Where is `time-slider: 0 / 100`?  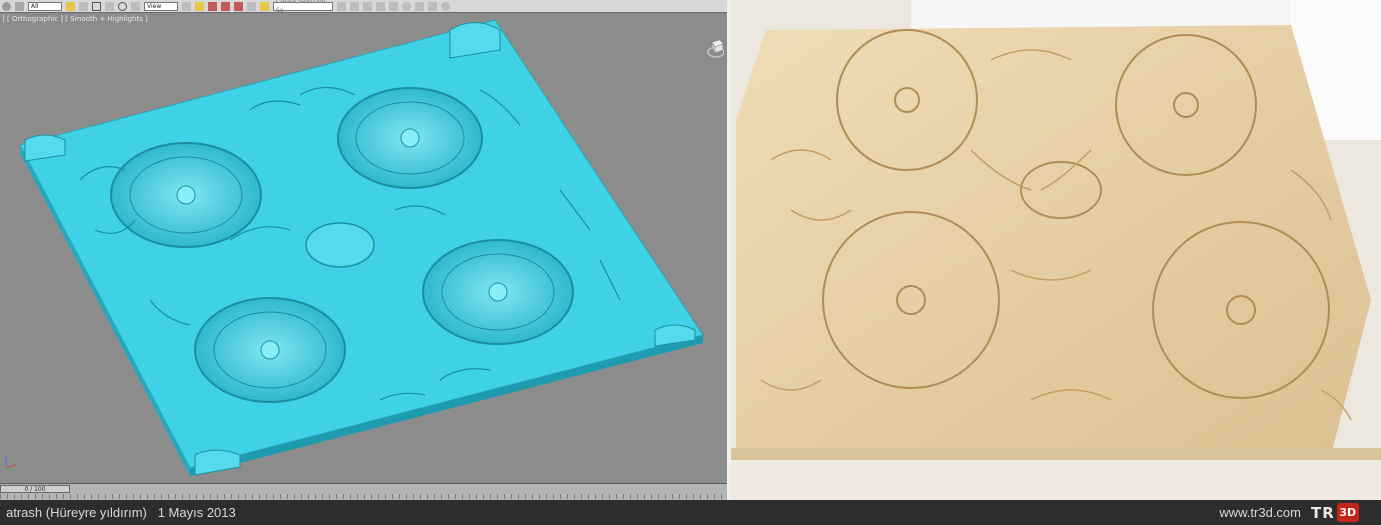
time-slider: 0 / 100 is located at coordinates (35, 489).